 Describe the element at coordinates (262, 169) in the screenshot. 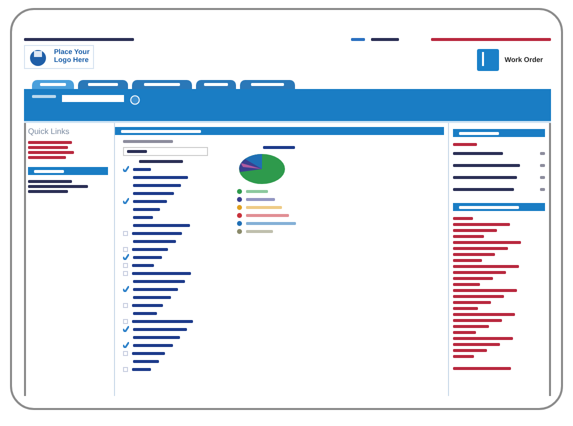

I see `pie-chart-drawing` at that location.